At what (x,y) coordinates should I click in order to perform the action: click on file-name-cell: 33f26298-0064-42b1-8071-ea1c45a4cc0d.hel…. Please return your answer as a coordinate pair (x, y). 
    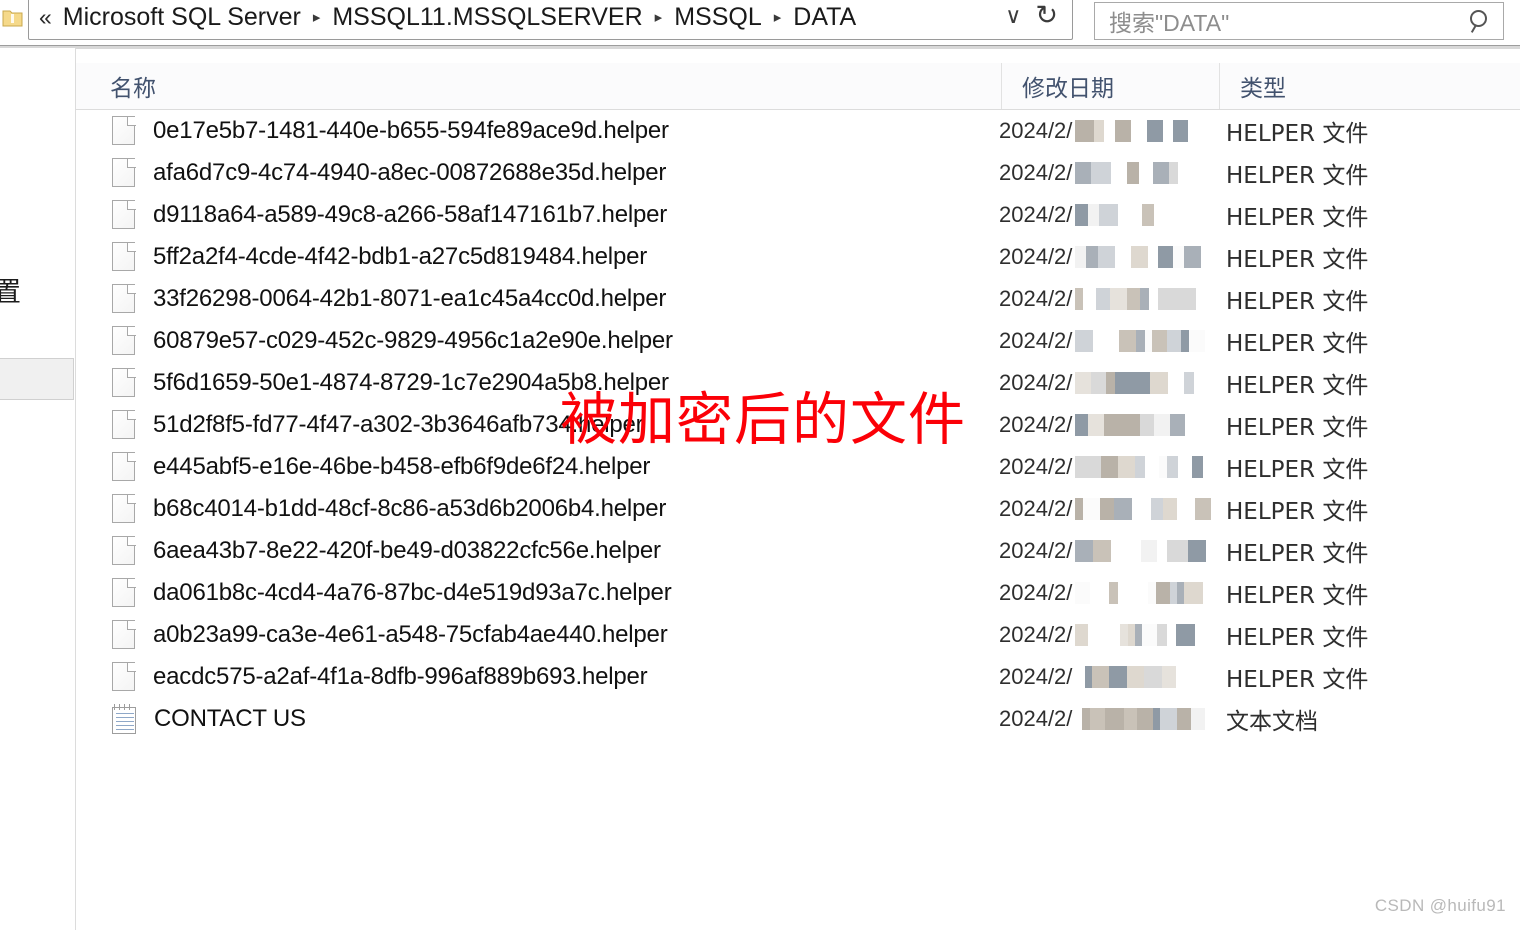
    Looking at the image, I should click on (389, 299).